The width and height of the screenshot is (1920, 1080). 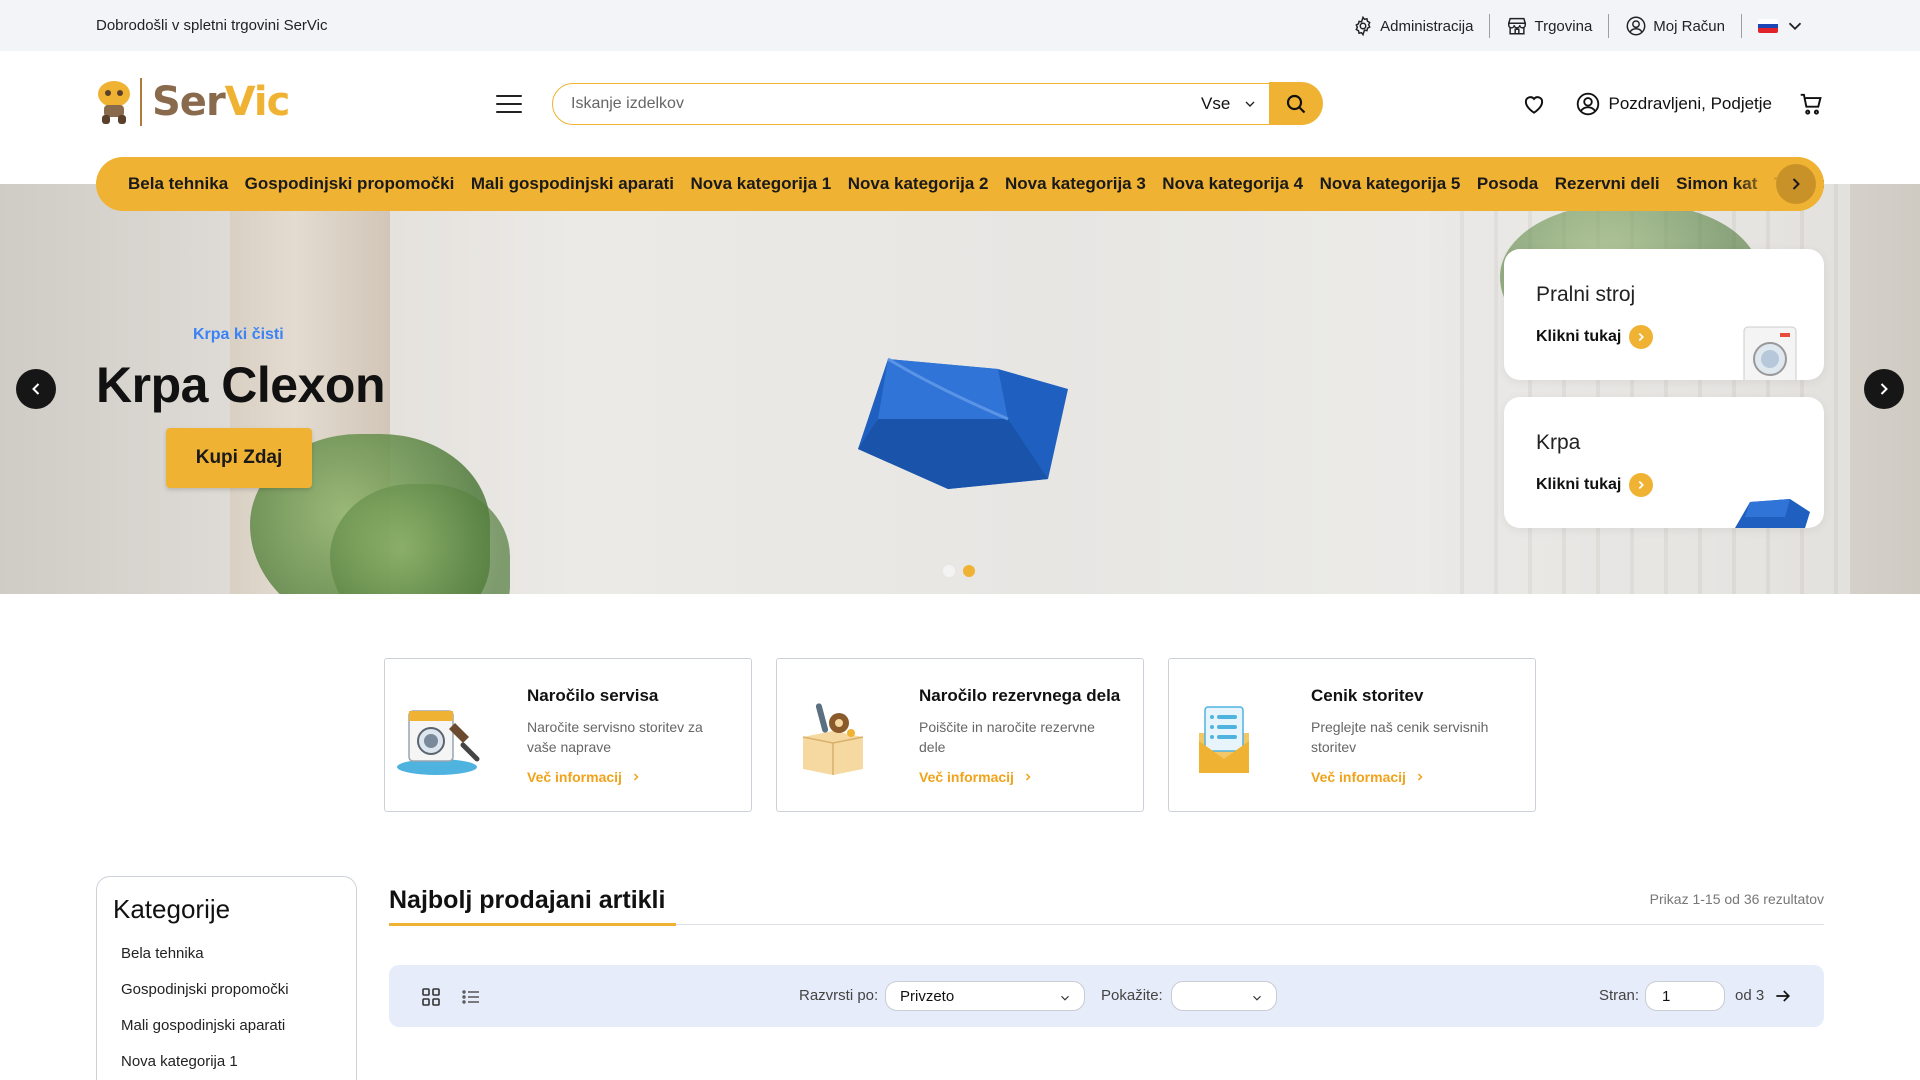 What do you see at coordinates (1768, 26) in the screenshot?
I see `slovenia-flag-icon` at bounding box center [1768, 26].